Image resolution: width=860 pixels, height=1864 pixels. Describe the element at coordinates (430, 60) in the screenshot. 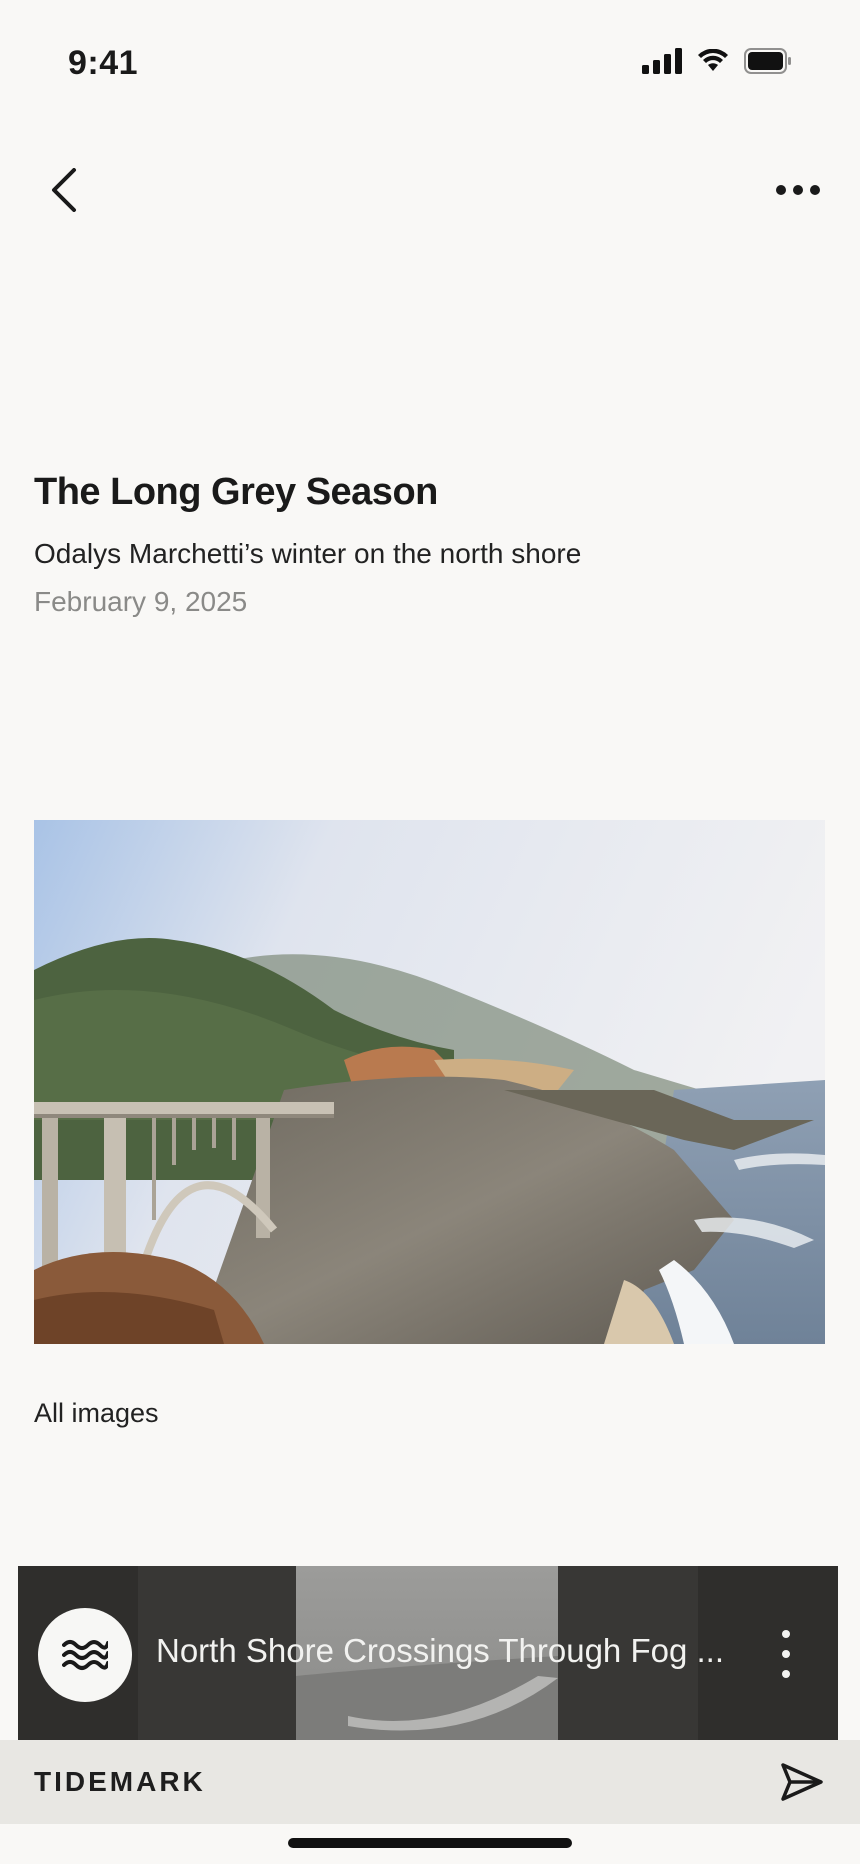

I see `status-bar: 9:41` at that location.